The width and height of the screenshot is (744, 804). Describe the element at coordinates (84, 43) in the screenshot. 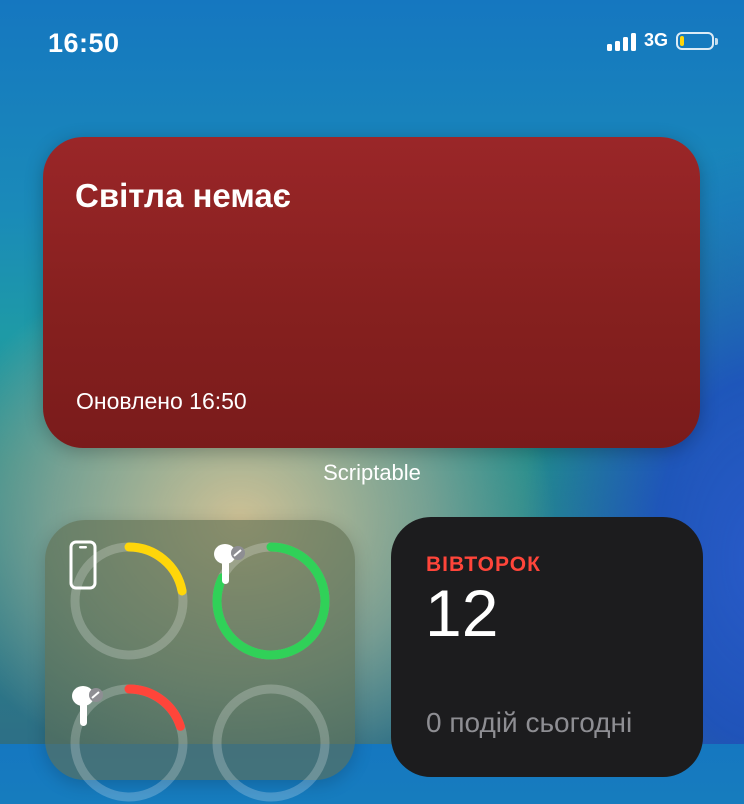

I see `status-time: 16:50` at that location.